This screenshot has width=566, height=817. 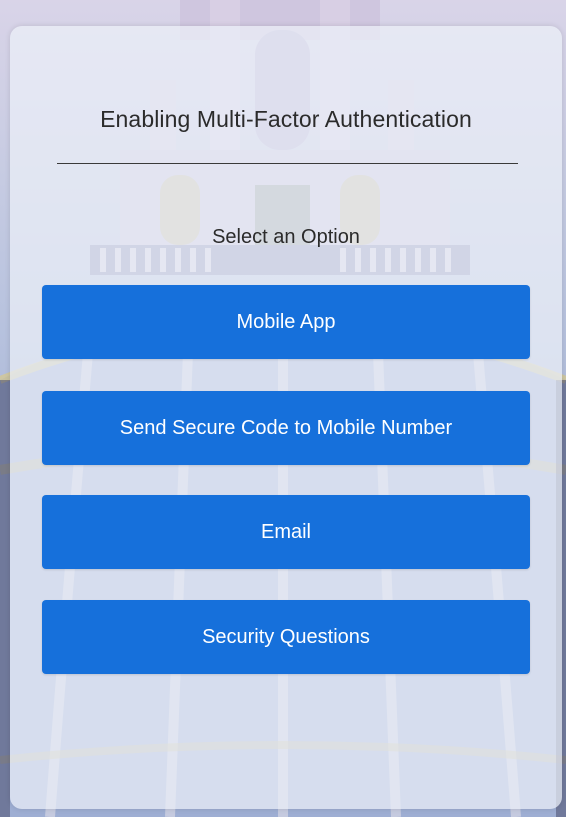 I want to click on title-divider, so click(x=287, y=163).